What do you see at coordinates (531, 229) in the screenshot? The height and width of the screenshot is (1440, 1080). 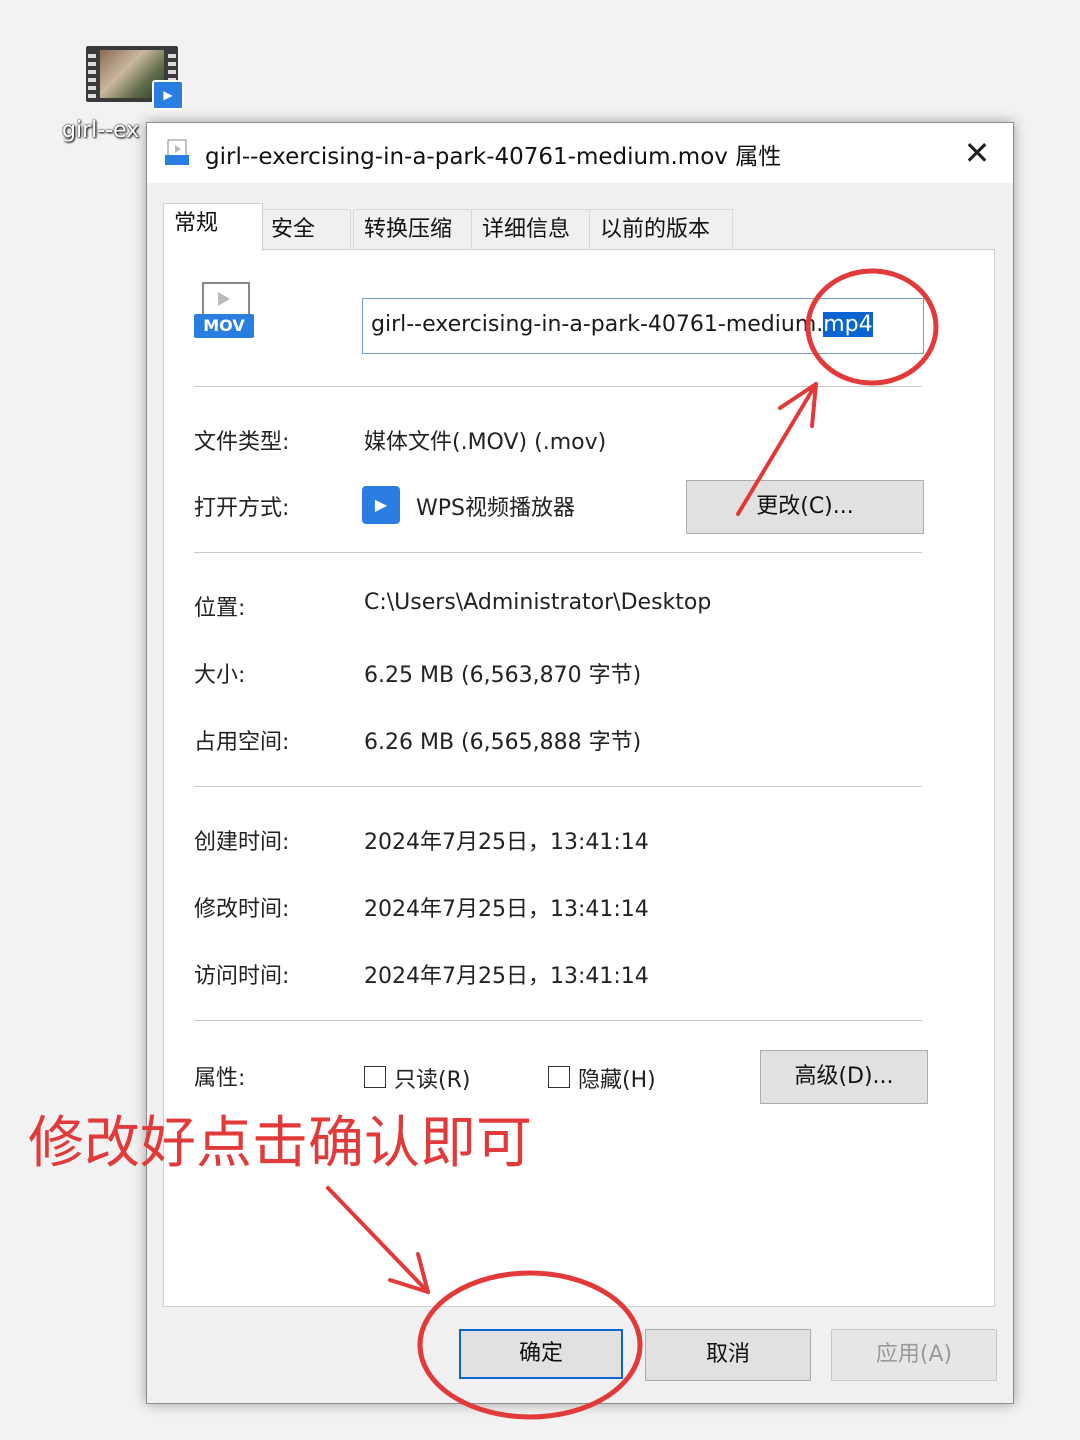 I see `tab-details: 详细信息` at bounding box center [531, 229].